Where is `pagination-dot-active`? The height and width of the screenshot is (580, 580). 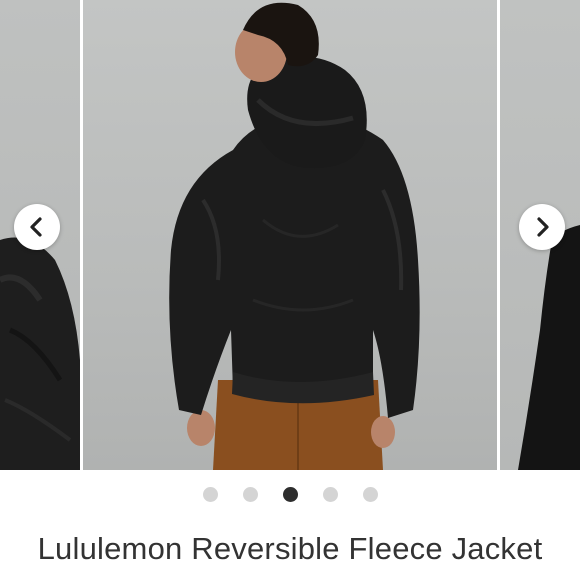 pagination-dot-active is located at coordinates (290, 494).